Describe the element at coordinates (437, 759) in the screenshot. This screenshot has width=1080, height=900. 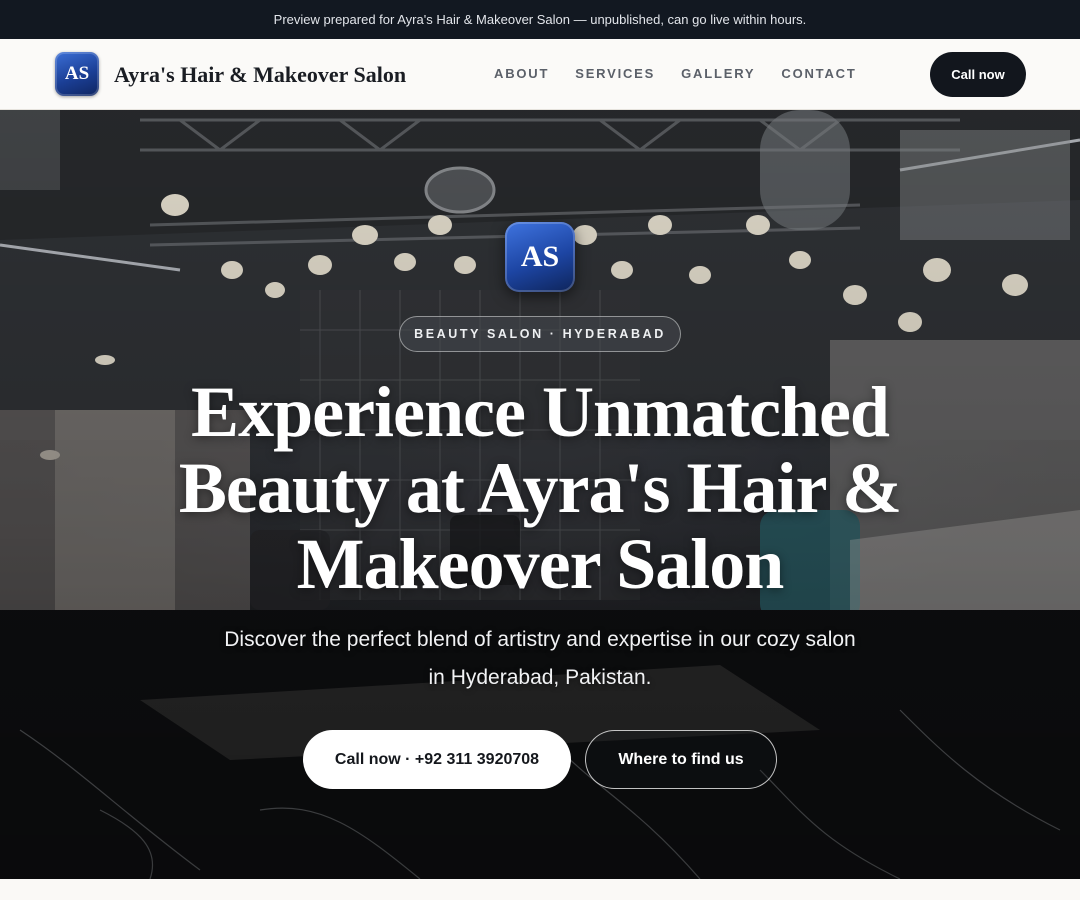
I see `call-phone-button: Call now · +92 311 3920708` at that location.